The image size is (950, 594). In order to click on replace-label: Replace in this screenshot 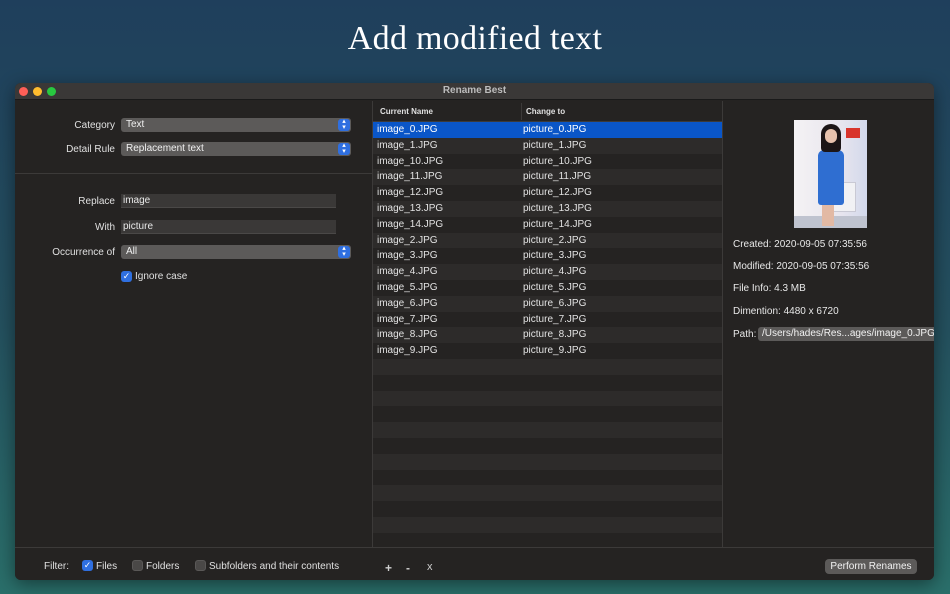, I will do `click(96, 201)`.